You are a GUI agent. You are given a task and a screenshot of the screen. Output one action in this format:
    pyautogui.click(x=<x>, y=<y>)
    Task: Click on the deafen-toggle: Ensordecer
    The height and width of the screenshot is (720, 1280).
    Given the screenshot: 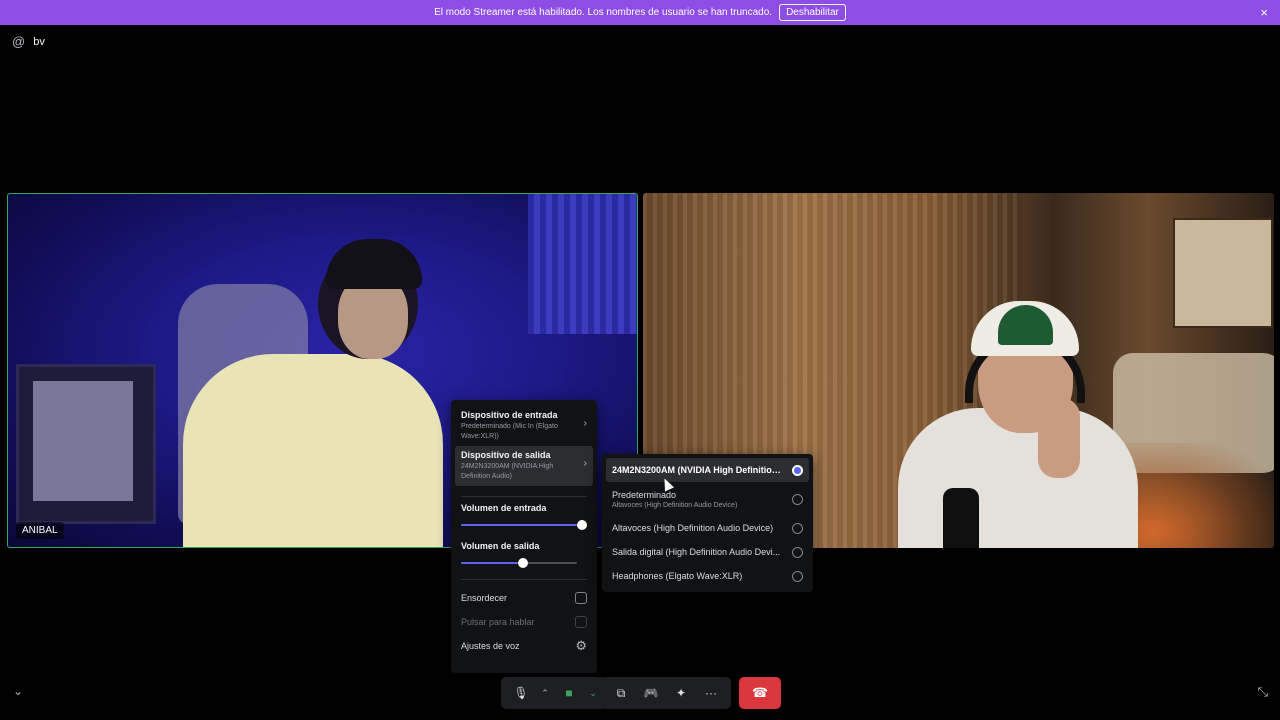 What is the action you would take?
    pyautogui.click(x=524, y=598)
    